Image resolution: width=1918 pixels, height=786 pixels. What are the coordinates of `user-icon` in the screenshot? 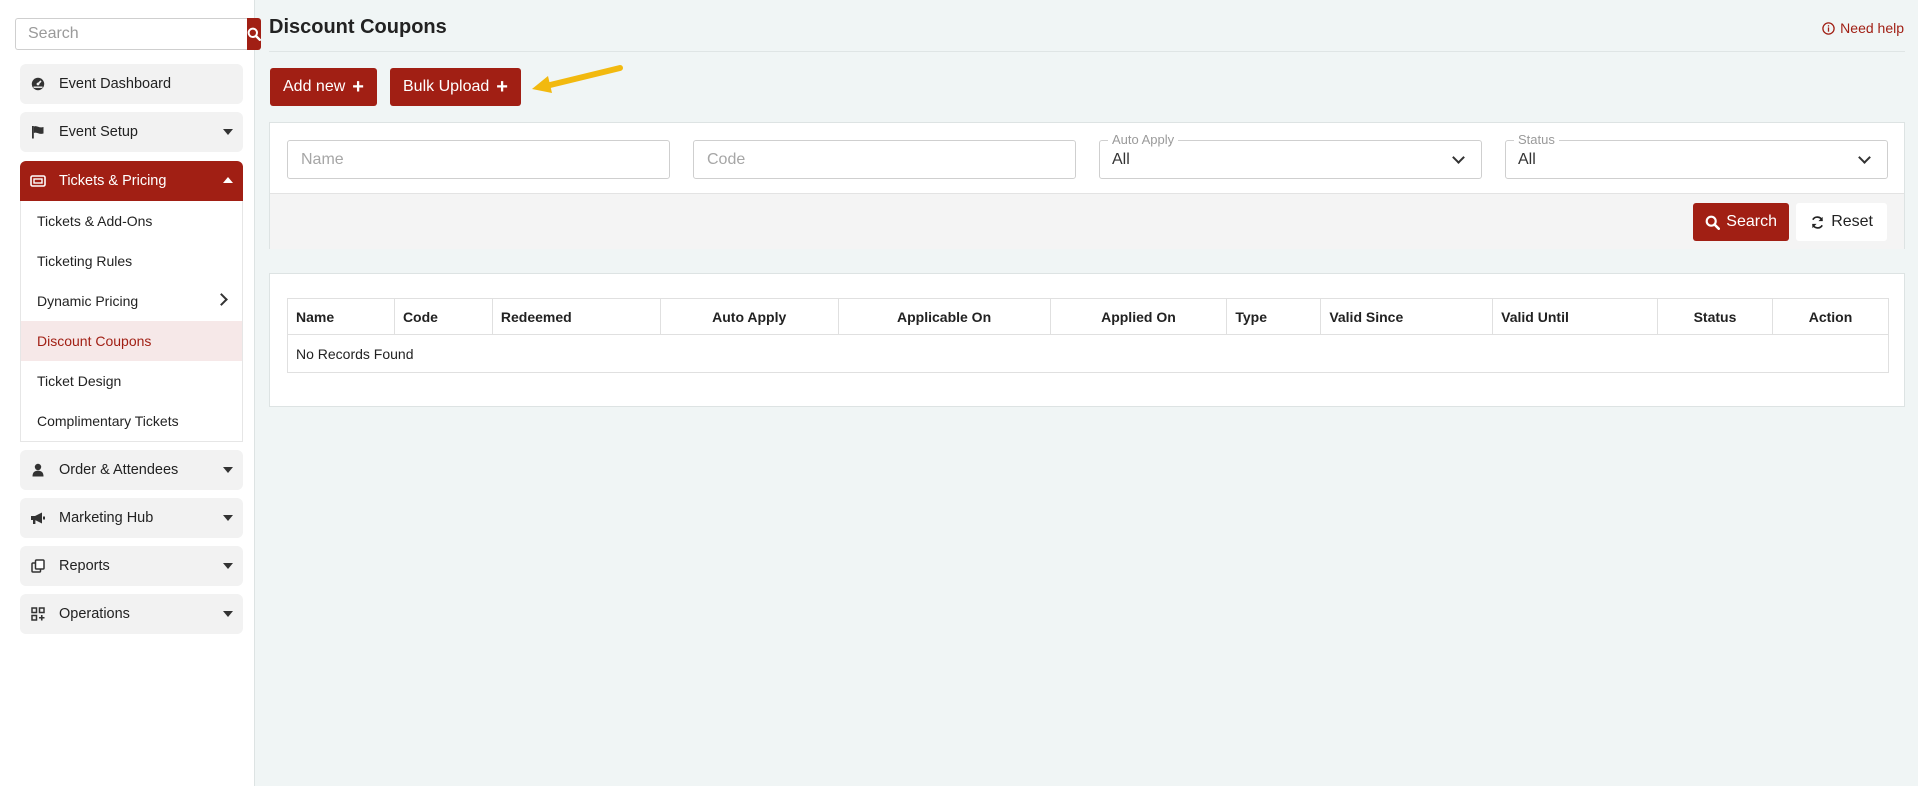 It's located at (38, 470).